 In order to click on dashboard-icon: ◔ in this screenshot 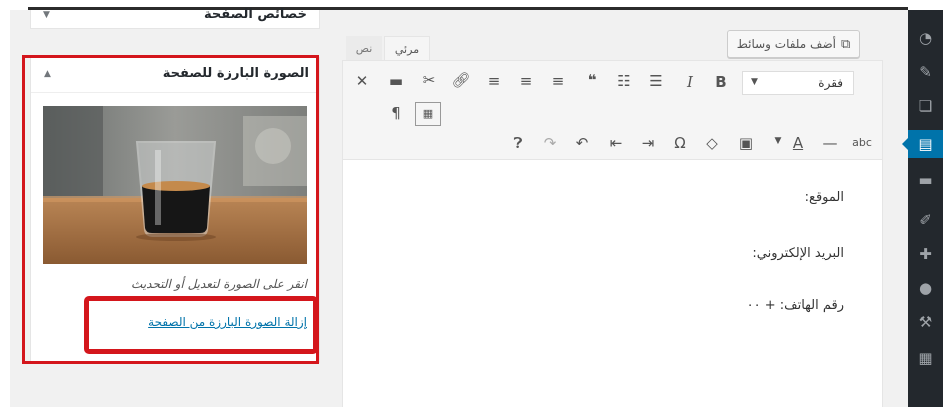, I will do `click(925, 38)`.